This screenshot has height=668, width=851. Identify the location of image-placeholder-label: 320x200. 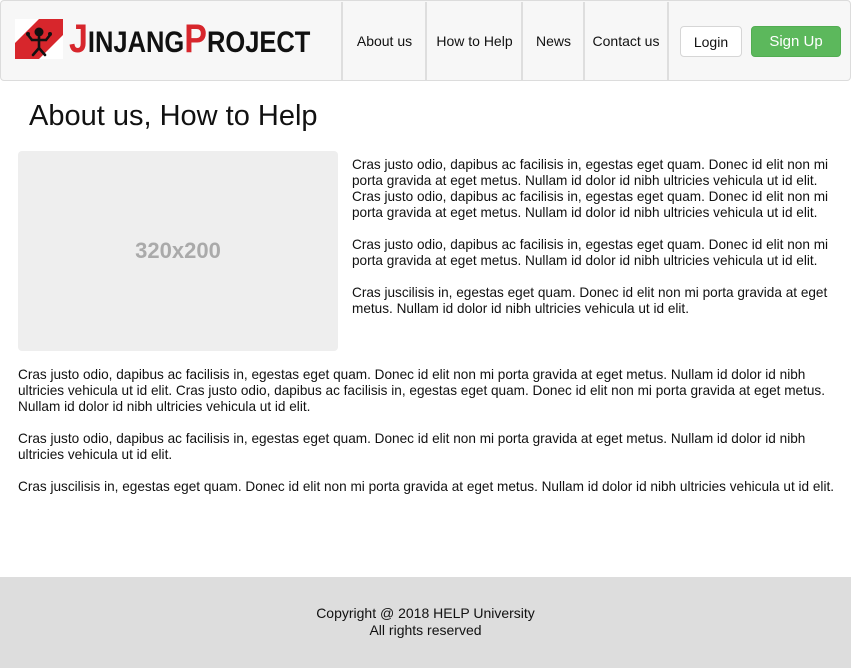
(178, 250).